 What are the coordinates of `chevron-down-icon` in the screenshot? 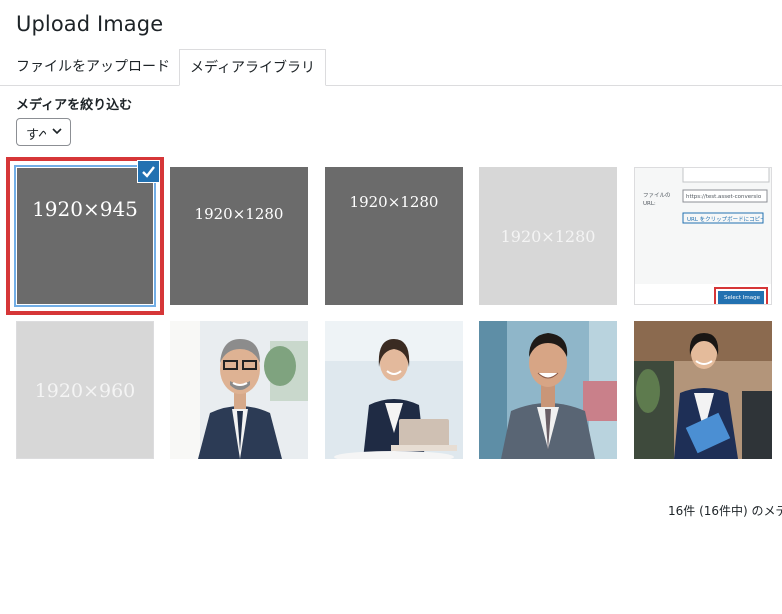 It's located at (57, 131).